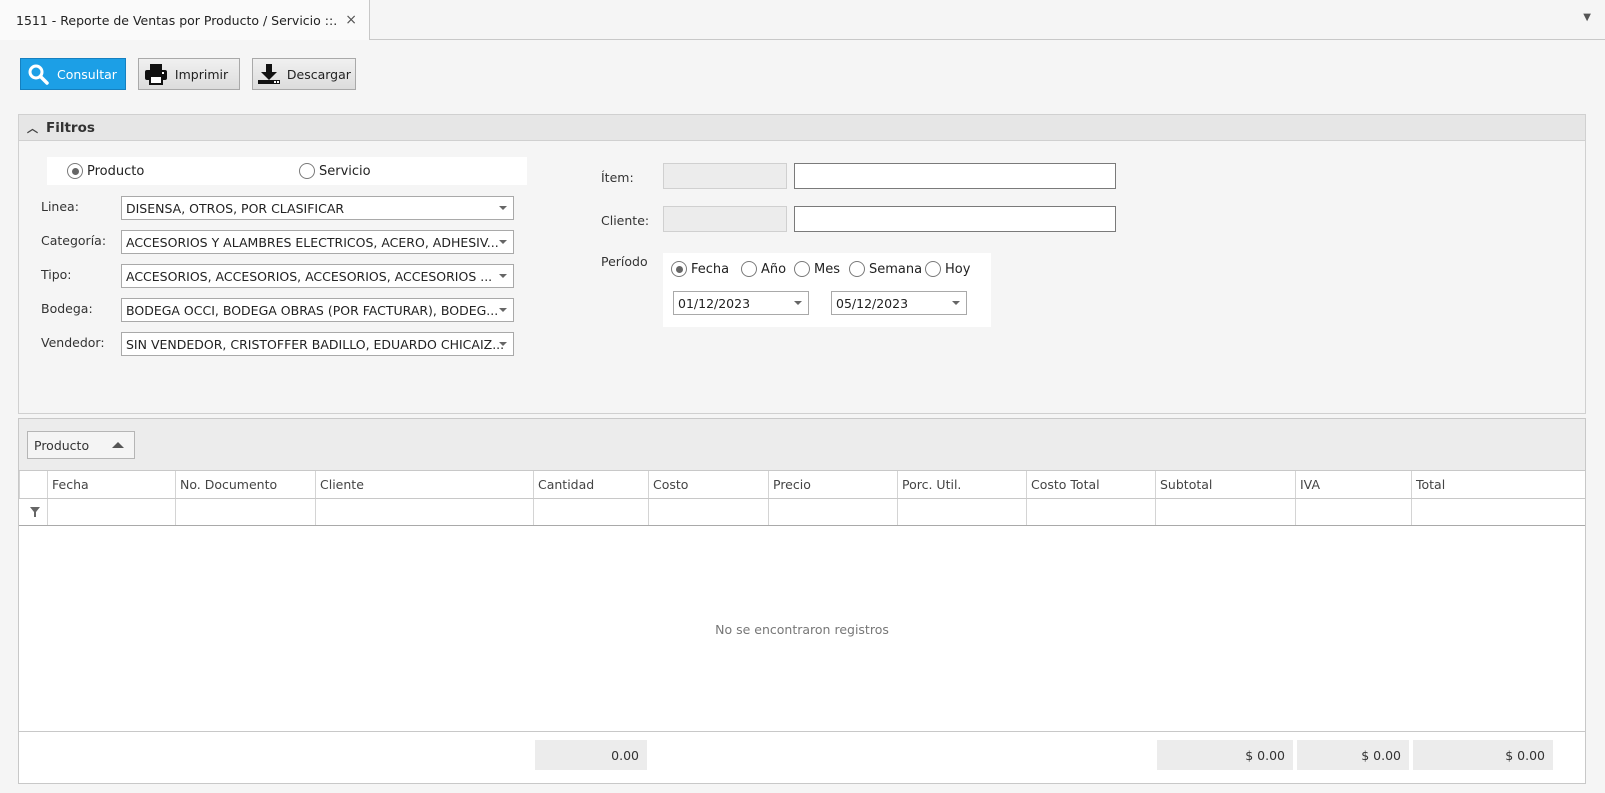 This screenshot has height=793, width=1605. Describe the element at coordinates (624, 261) in the screenshot. I see `periodo-label: Período` at that location.